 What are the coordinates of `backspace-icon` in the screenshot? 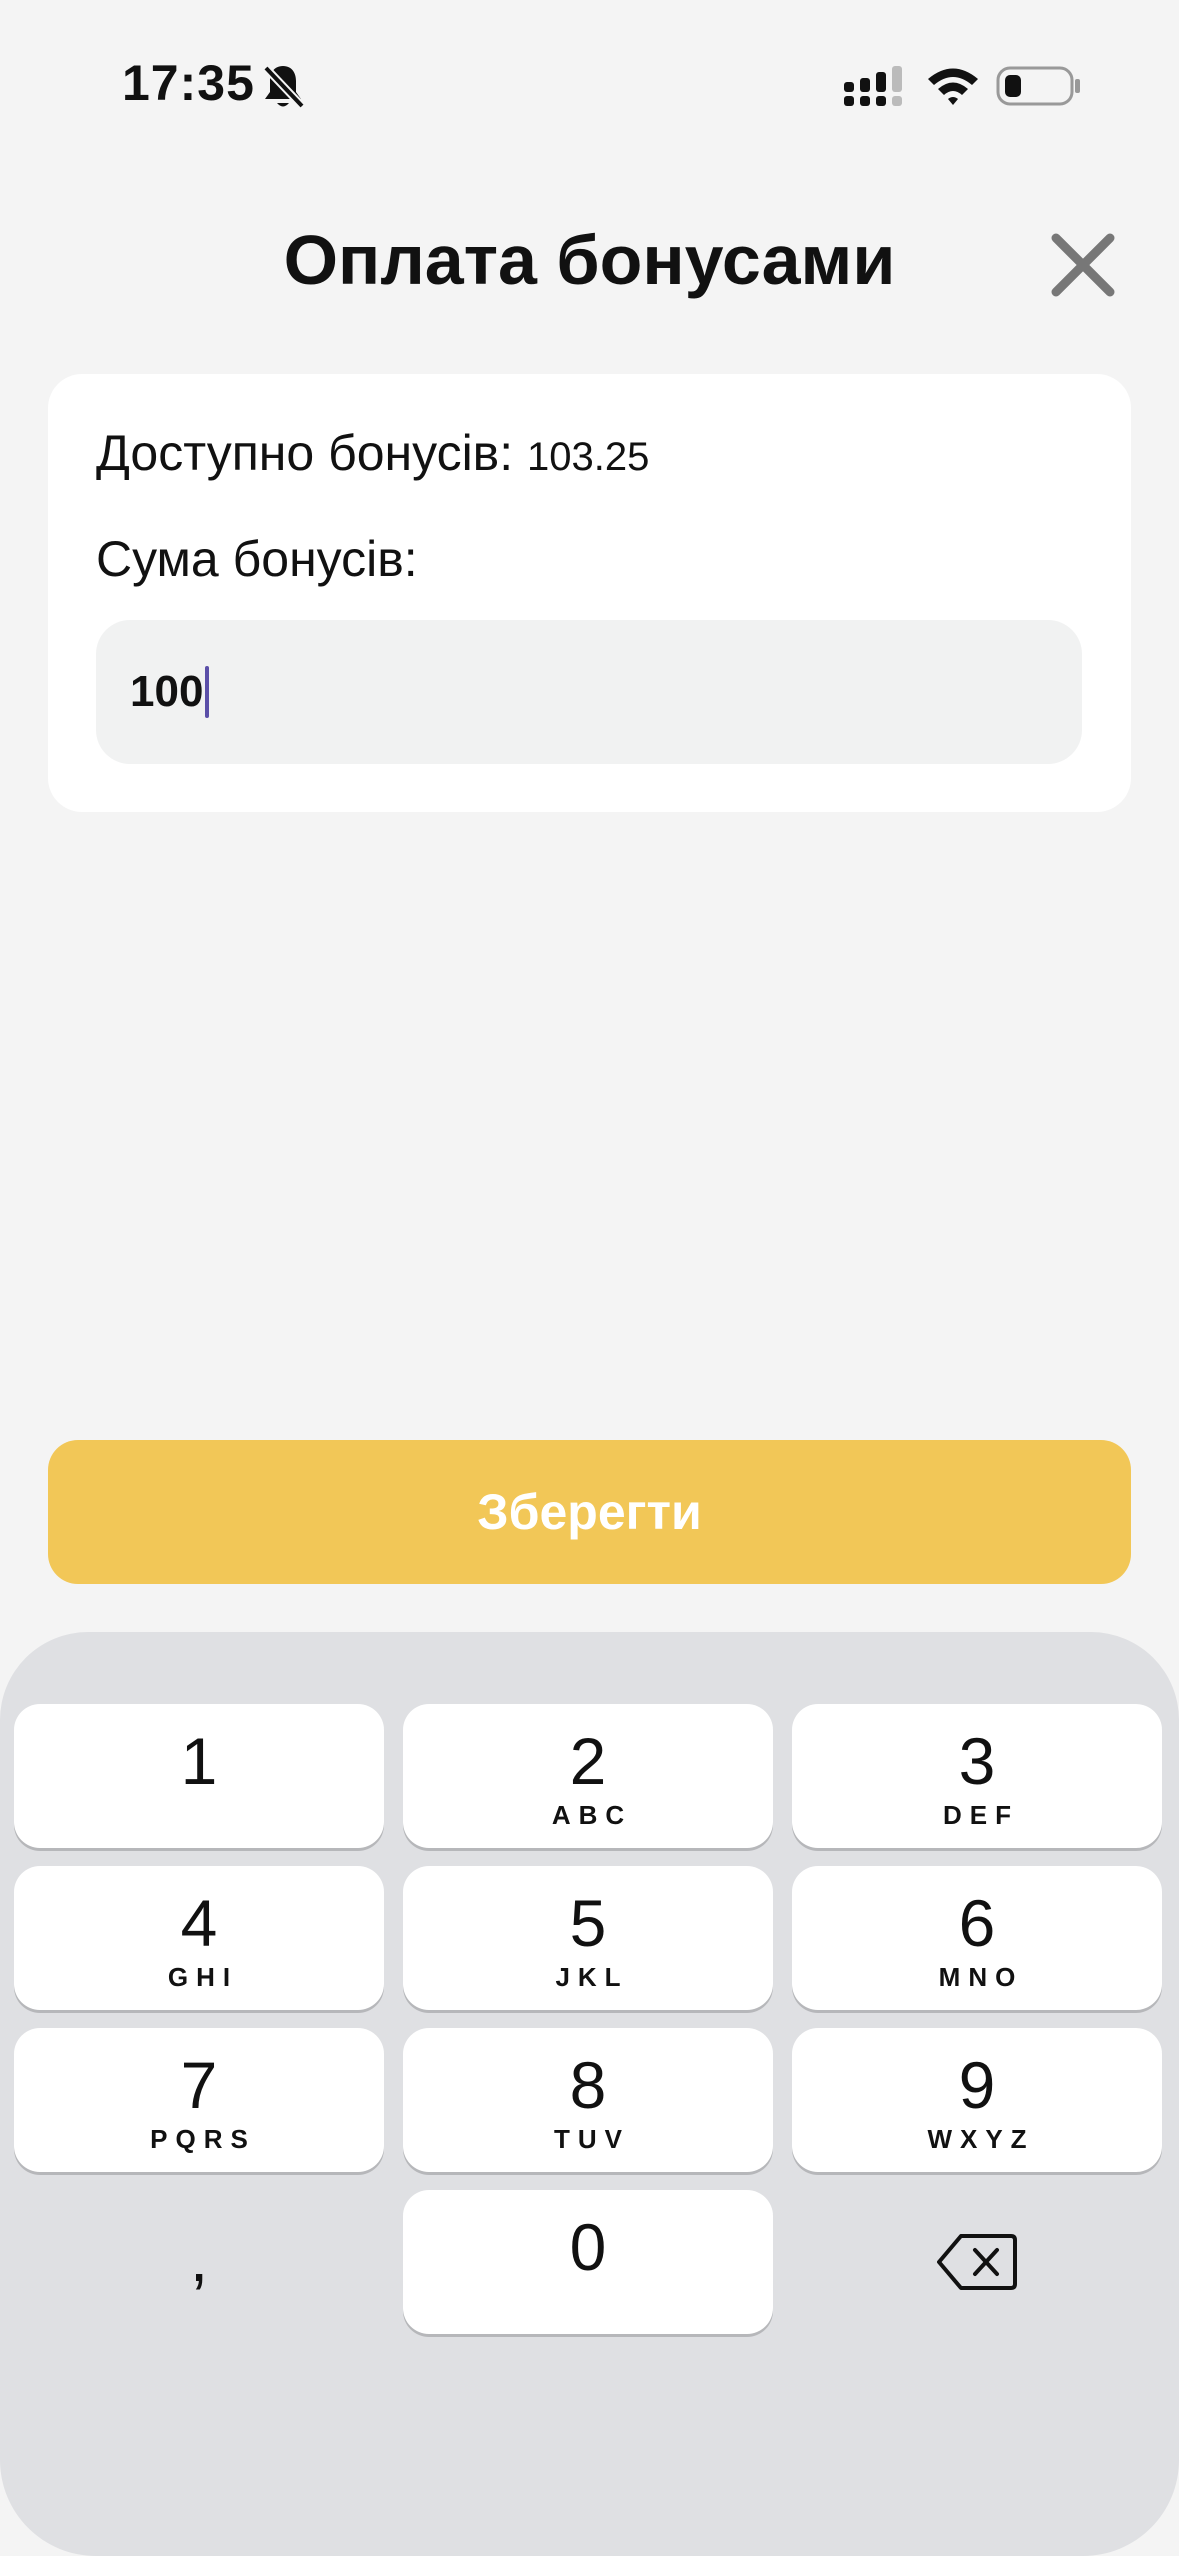 It's located at (977, 2262).